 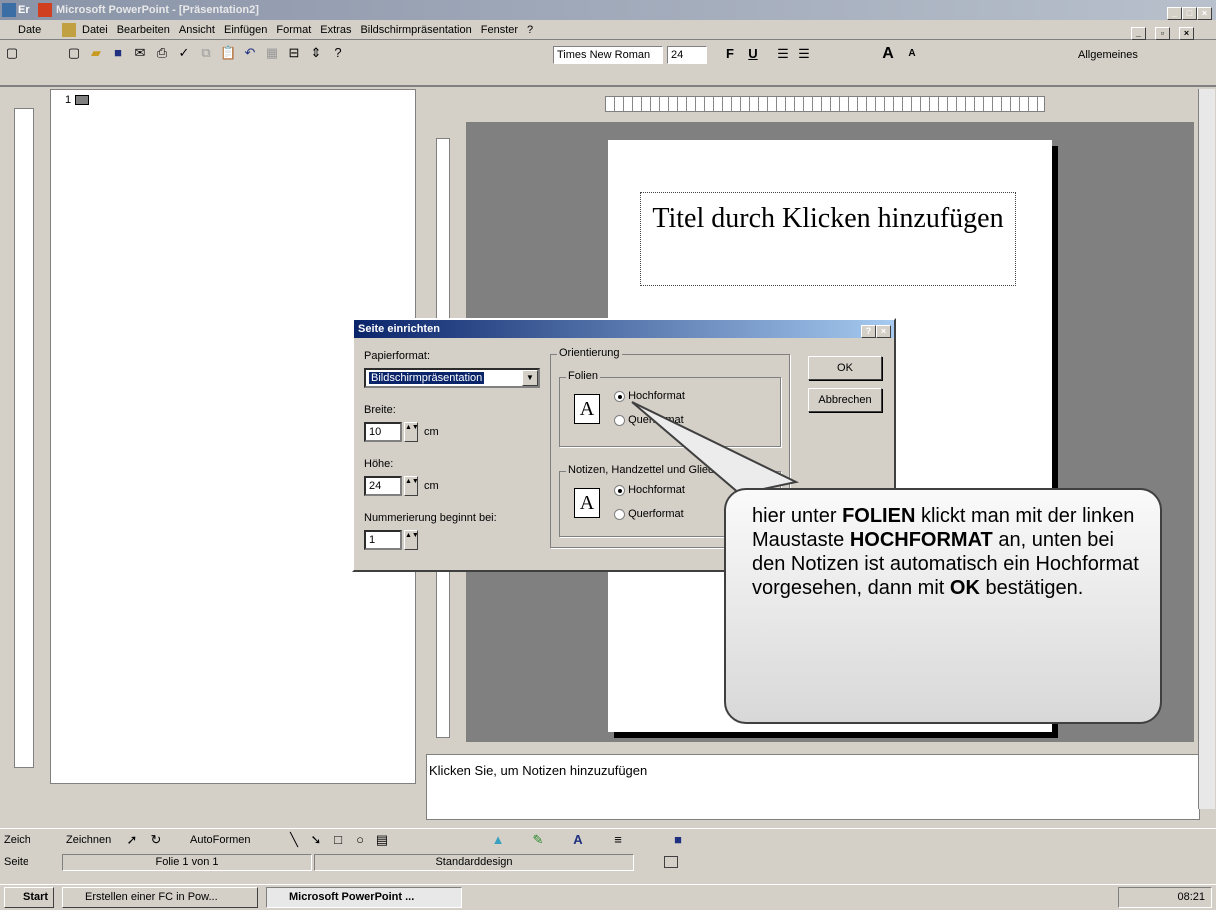 What do you see at coordinates (82, 100) in the screenshot?
I see `slide-icon` at bounding box center [82, 100].